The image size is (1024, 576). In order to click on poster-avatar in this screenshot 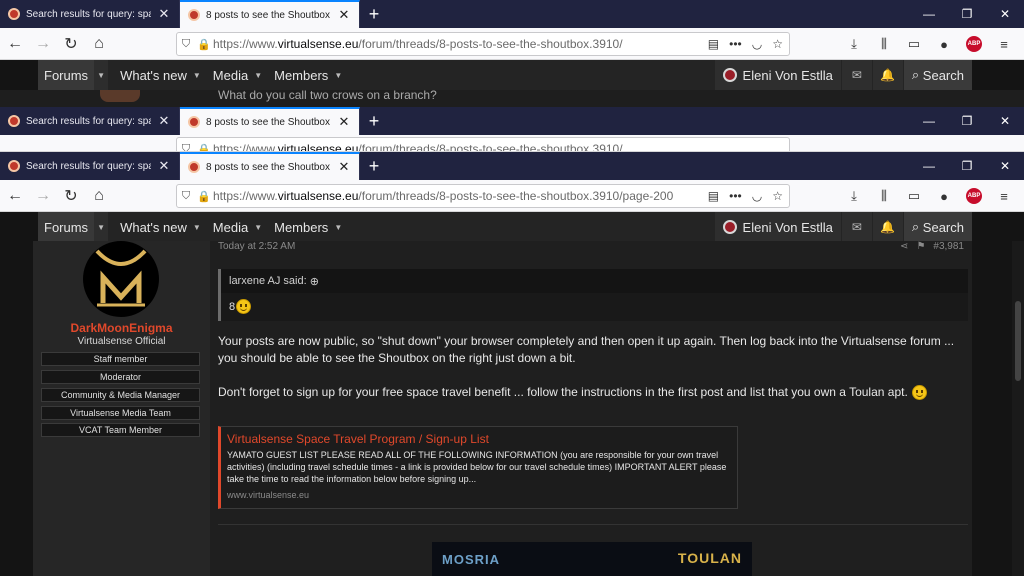, I will do `click(121, 279)`.